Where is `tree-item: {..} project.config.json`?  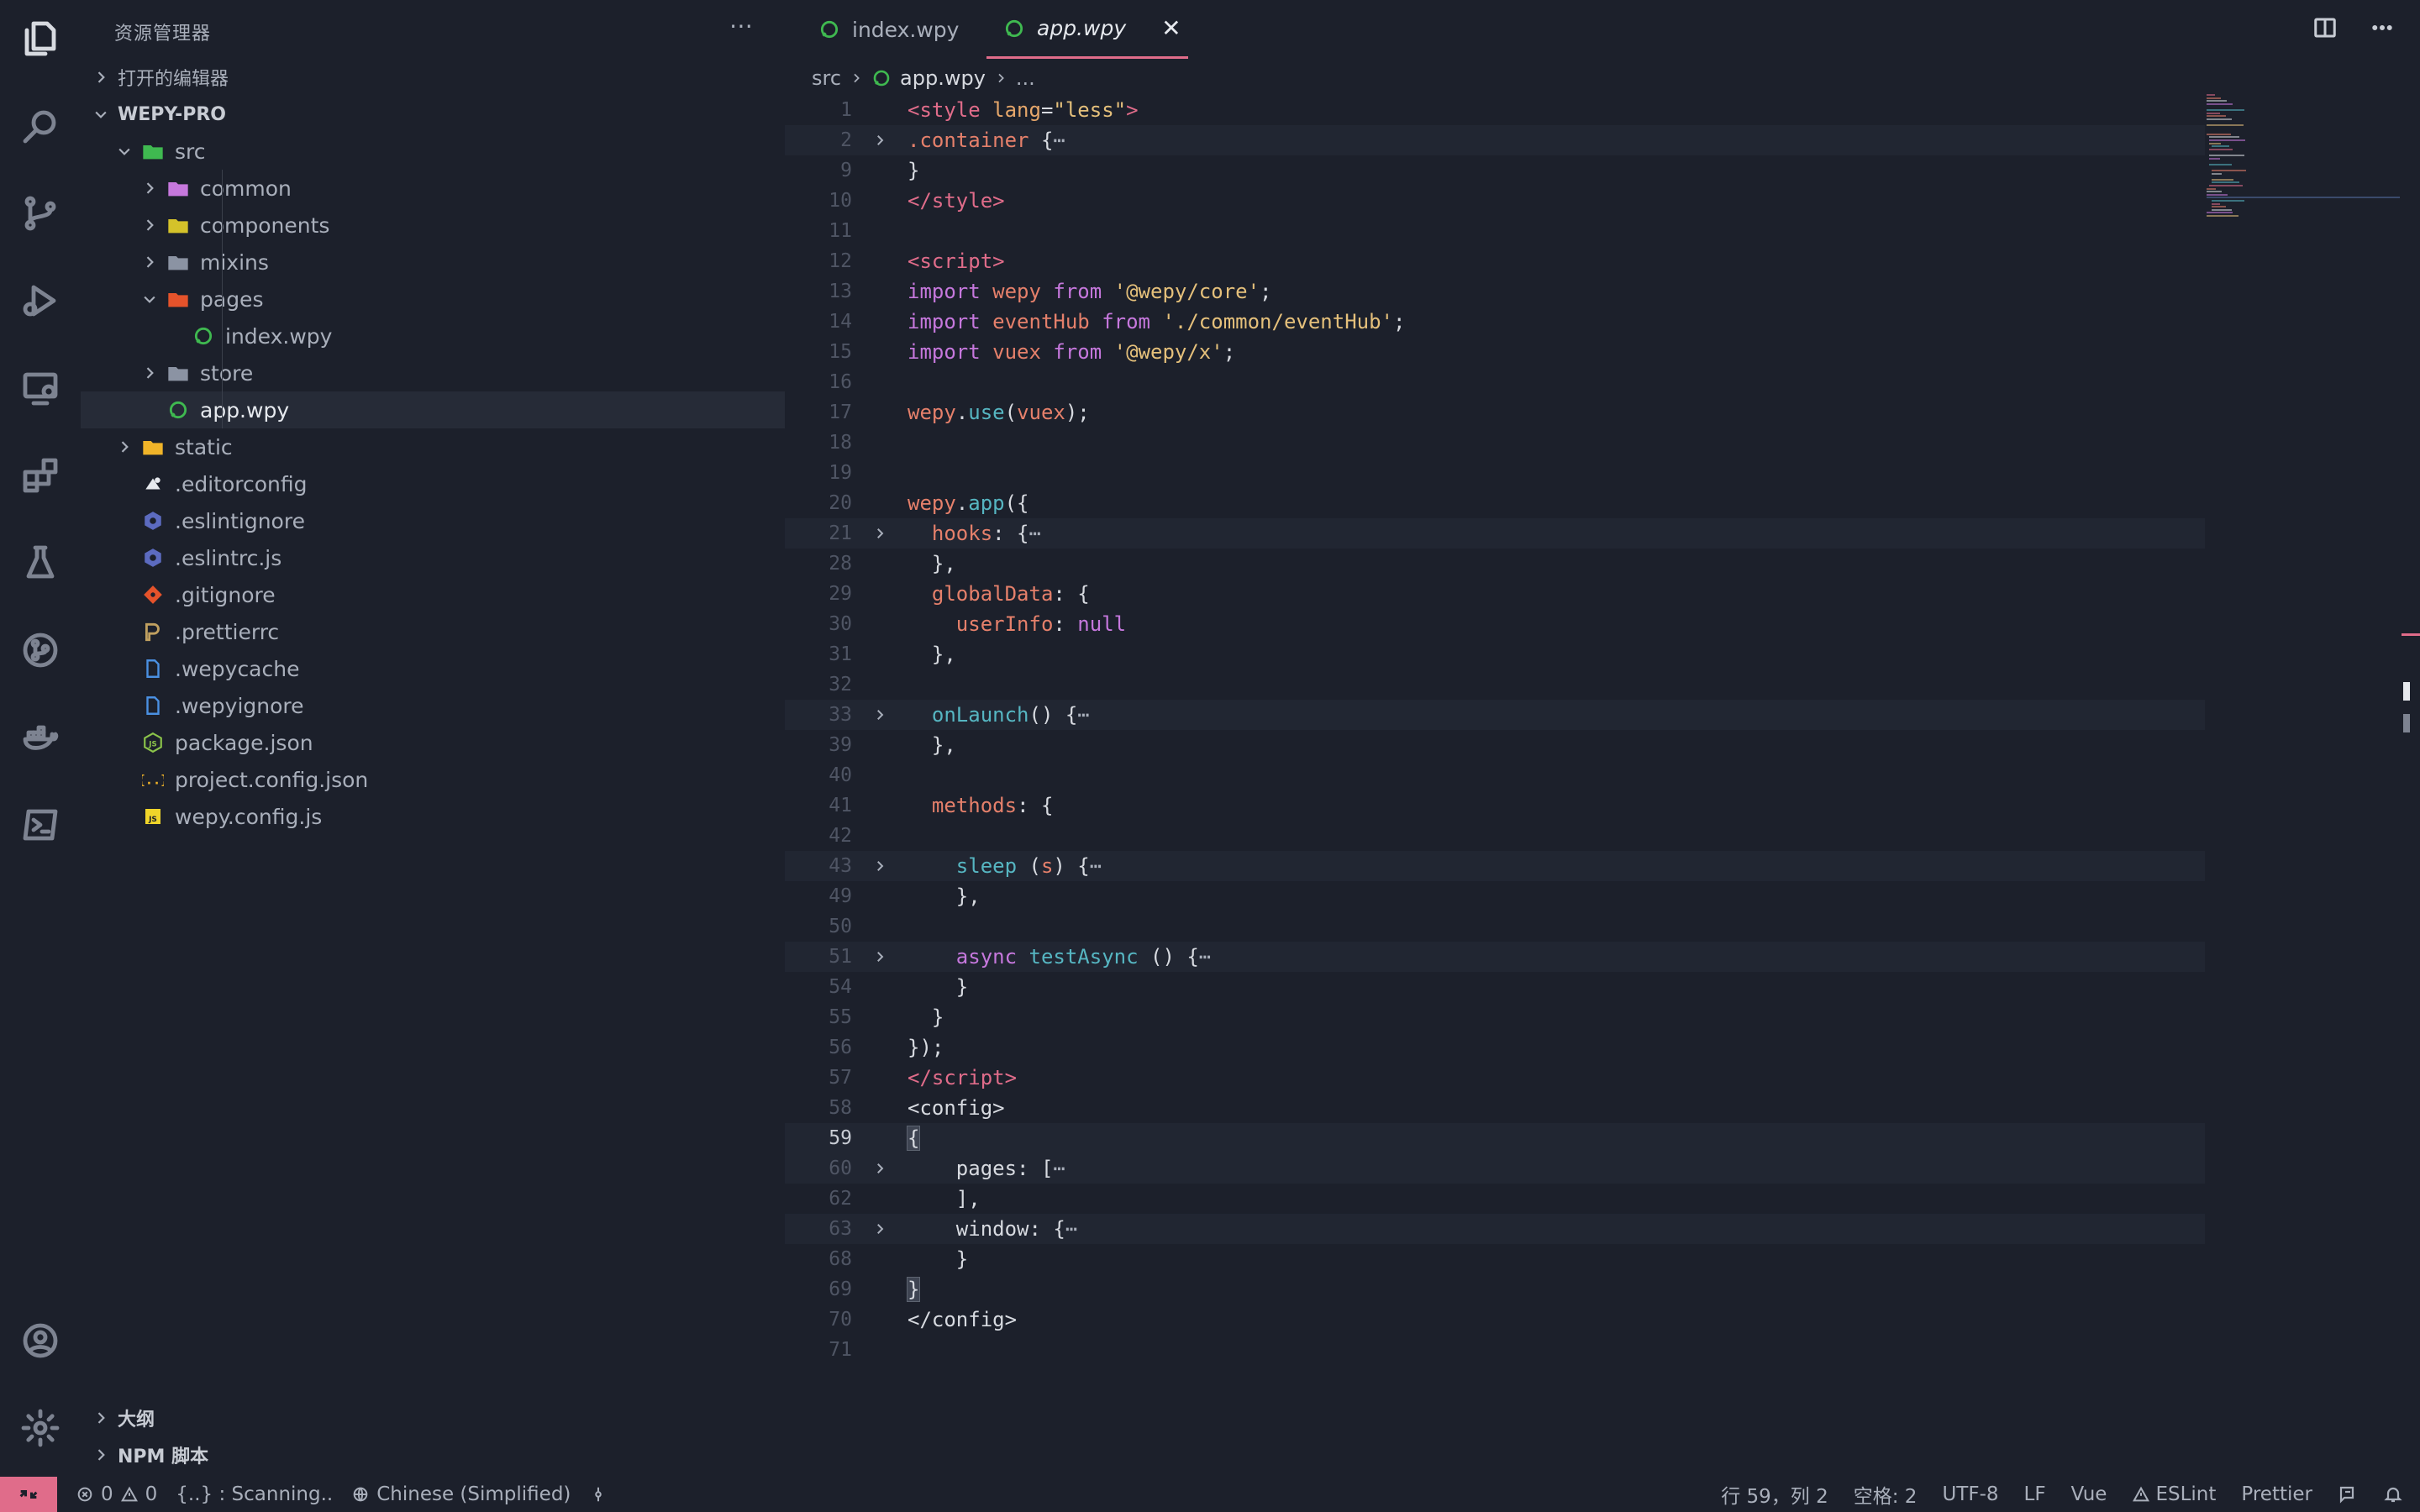
tree-item: {..} project.config.json is located at coordinates (433, 779).